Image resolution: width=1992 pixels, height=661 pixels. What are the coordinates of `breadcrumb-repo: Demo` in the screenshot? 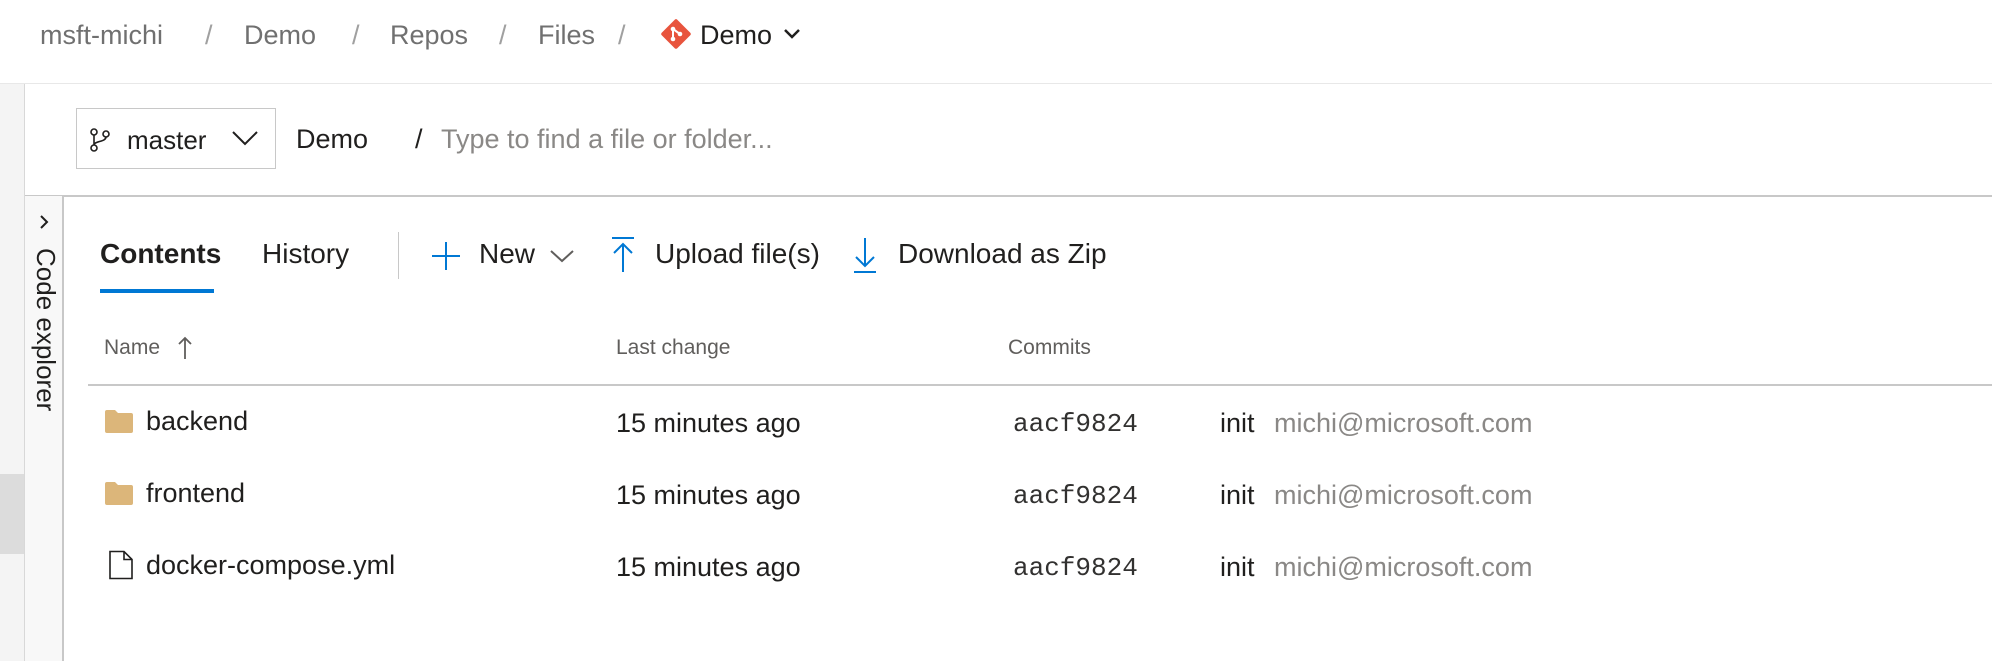 It's located at (736, 35).